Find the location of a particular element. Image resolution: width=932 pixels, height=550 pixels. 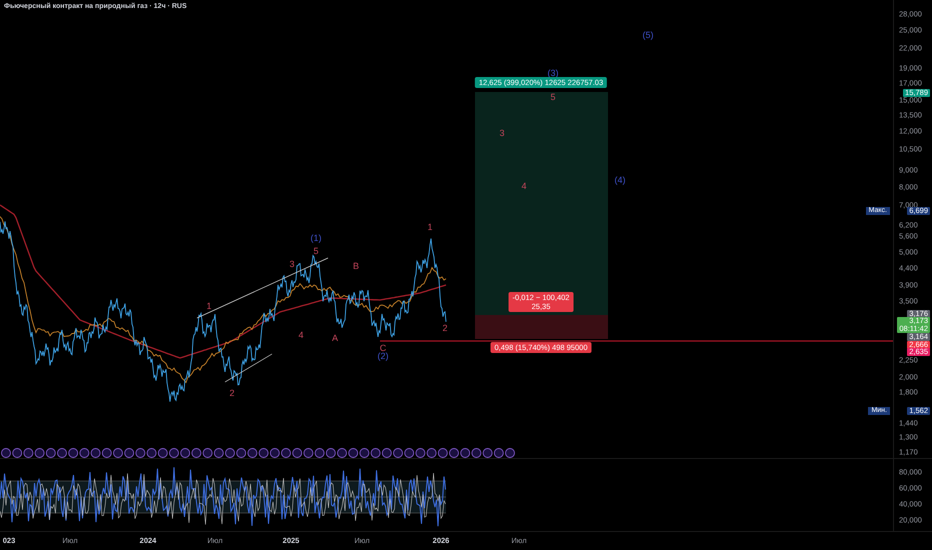

wave-label: B is located at coordinates (356, 266).